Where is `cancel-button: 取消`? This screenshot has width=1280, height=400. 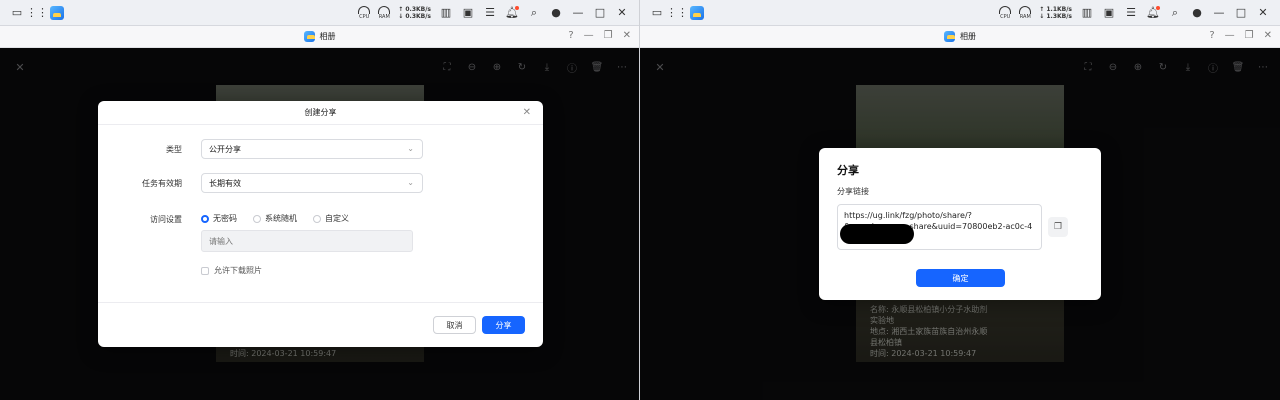
cancel-button: 取消 is located at coordinates (454, 325).